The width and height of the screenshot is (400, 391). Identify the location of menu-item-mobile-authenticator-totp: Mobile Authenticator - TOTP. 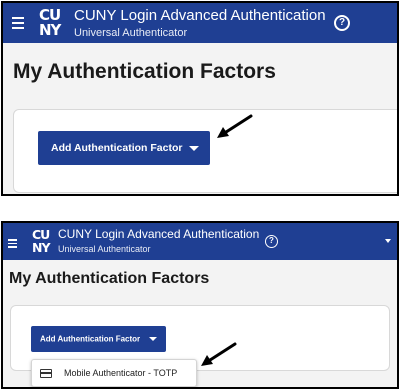
(114, 373).